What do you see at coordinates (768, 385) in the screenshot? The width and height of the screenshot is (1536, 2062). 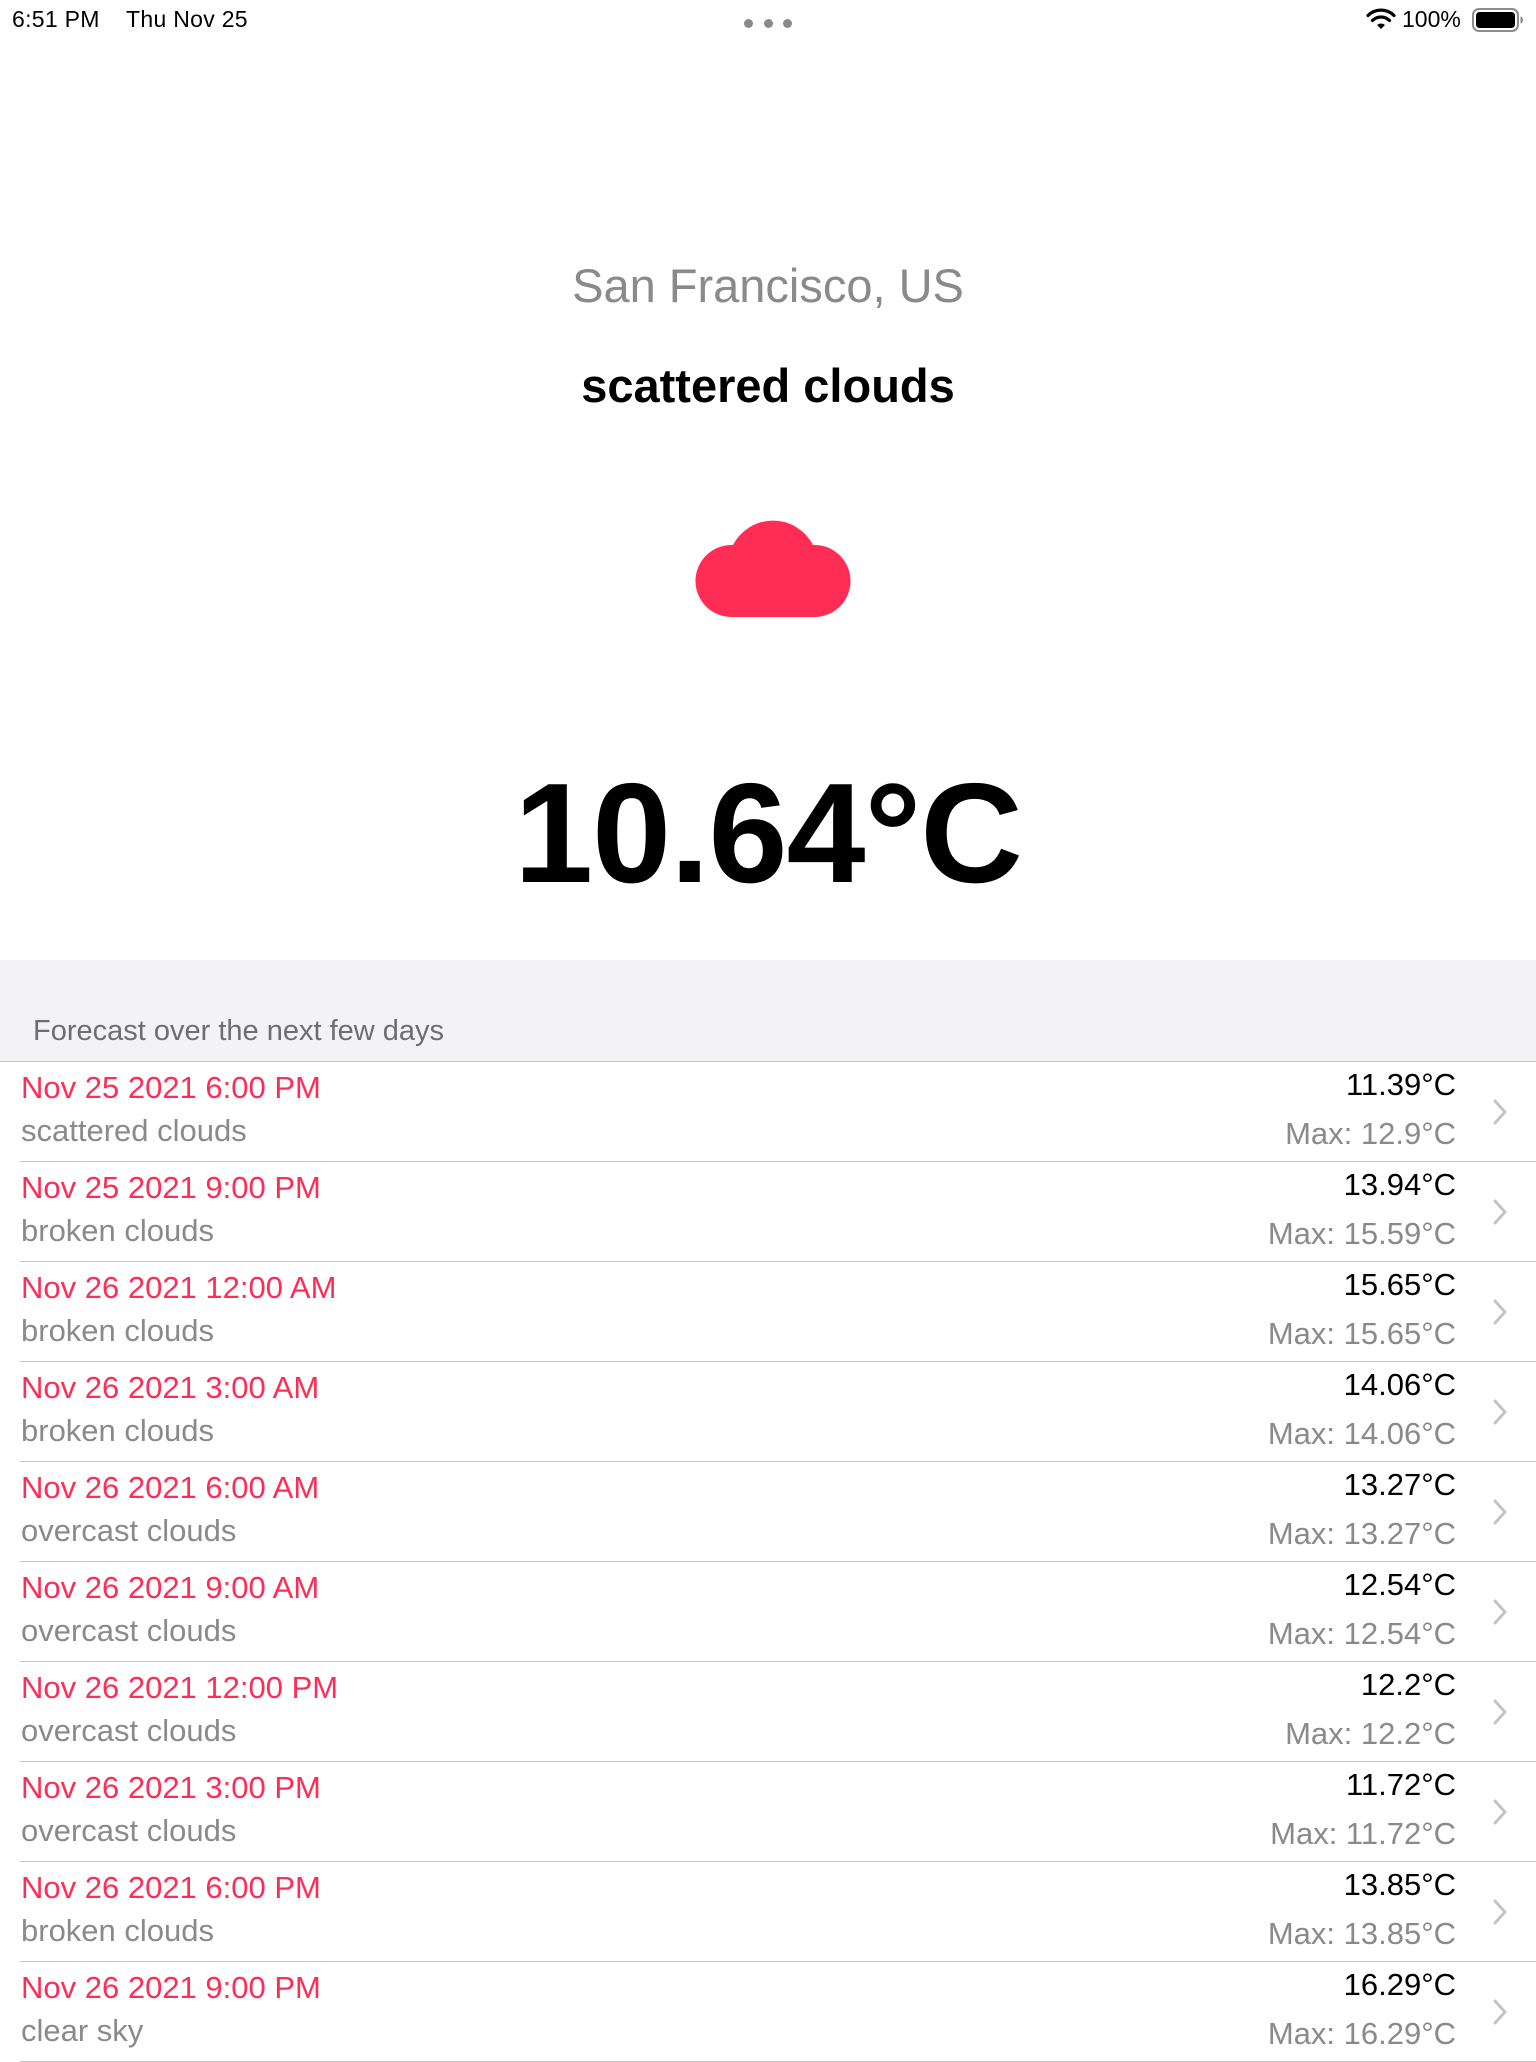 I see `weather-description: scattered clouds` at bounding box center [768, 385].